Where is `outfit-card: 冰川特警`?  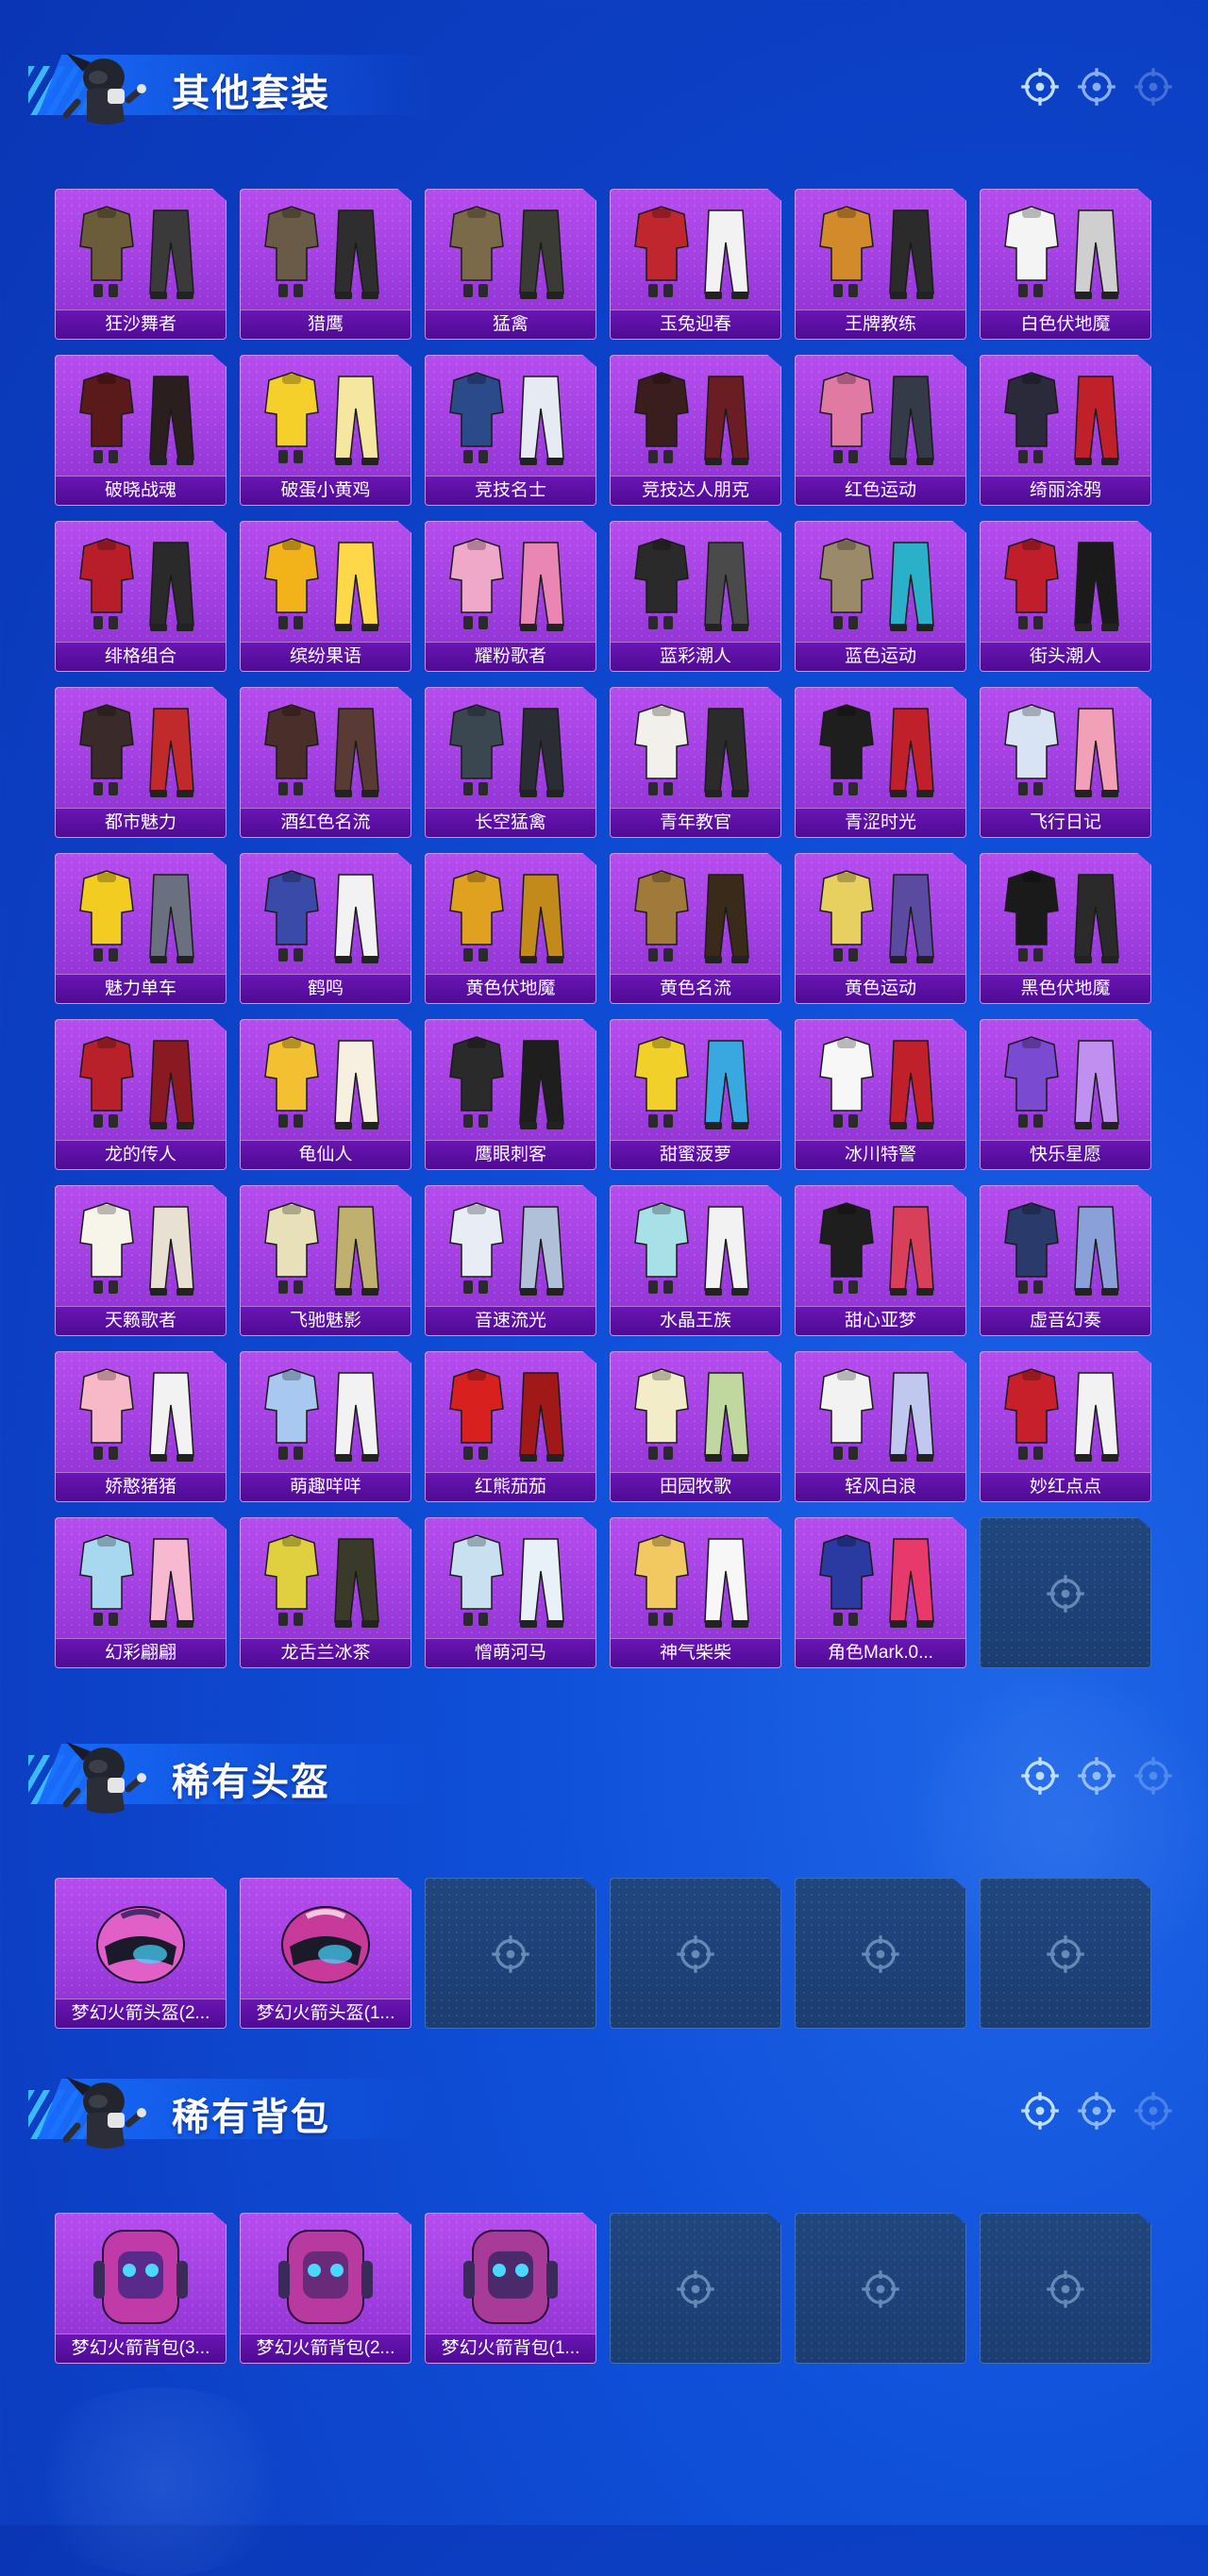
outfit-card: 冰川特警 is located at coordinates (881, 1094).